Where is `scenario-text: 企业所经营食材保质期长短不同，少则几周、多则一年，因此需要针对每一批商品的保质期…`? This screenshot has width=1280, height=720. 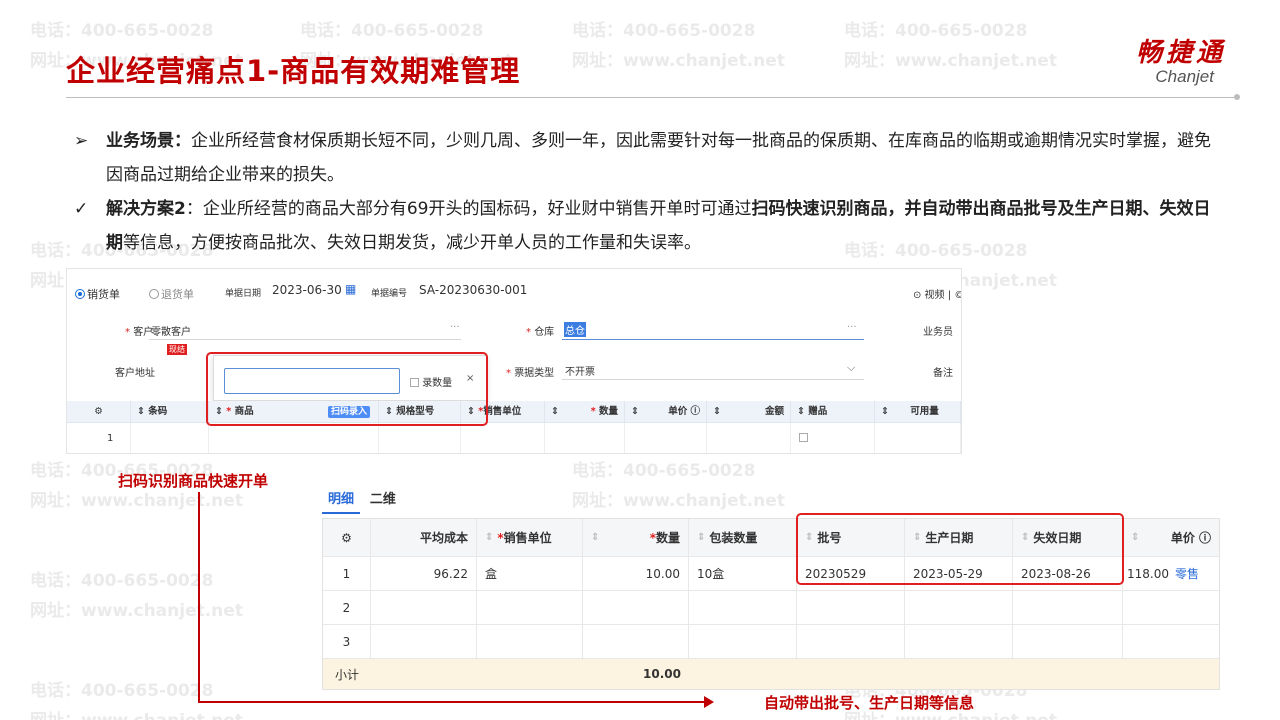
scenario-text: 企业所经营食材保质期长短不同，少则几周、多则一年，因此需要针对每一批商品的保质期… is located at coordinates (658, 158).